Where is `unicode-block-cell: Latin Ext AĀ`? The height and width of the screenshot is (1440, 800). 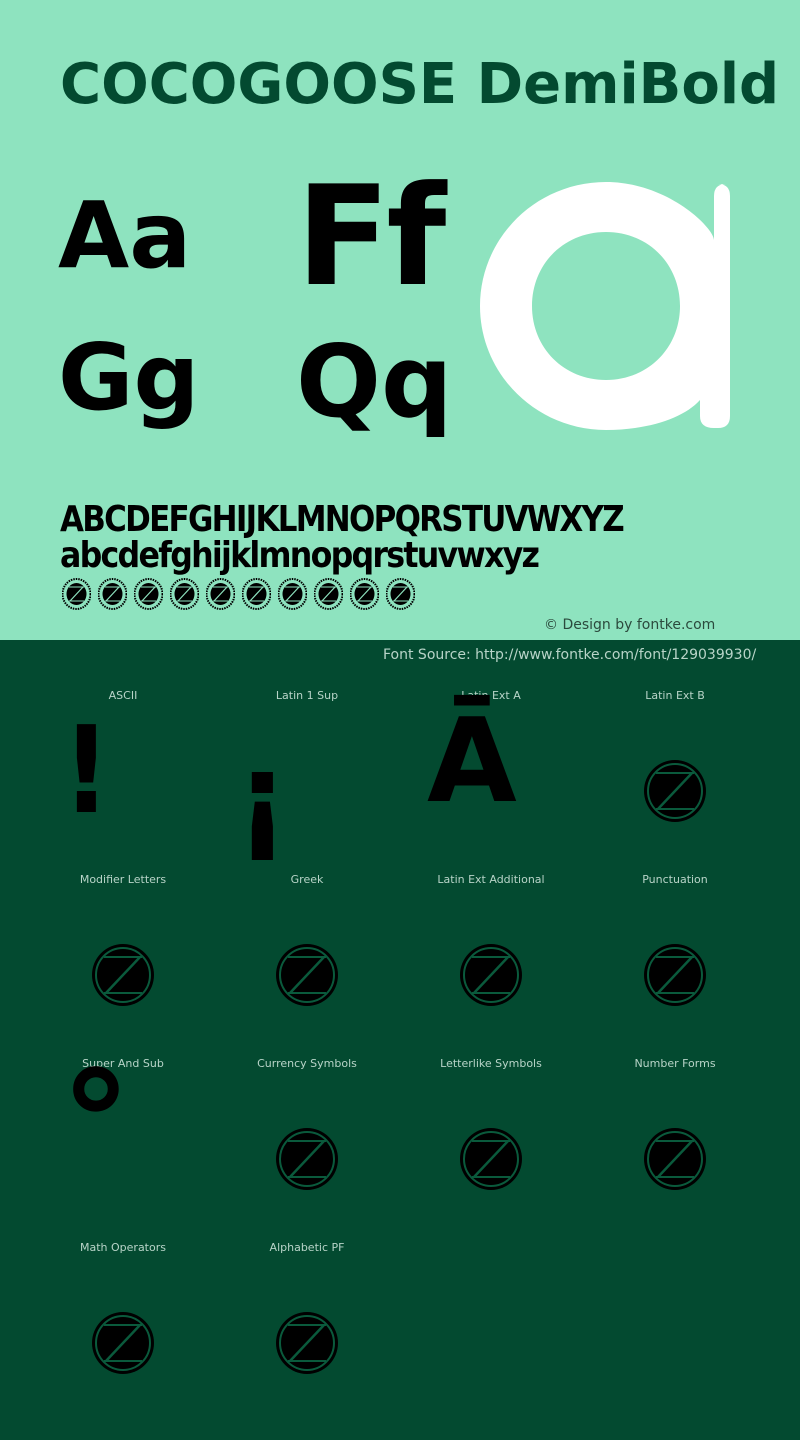
unicode-block-cell: Latin Ext AĀ is located at coordinates (491, 780).